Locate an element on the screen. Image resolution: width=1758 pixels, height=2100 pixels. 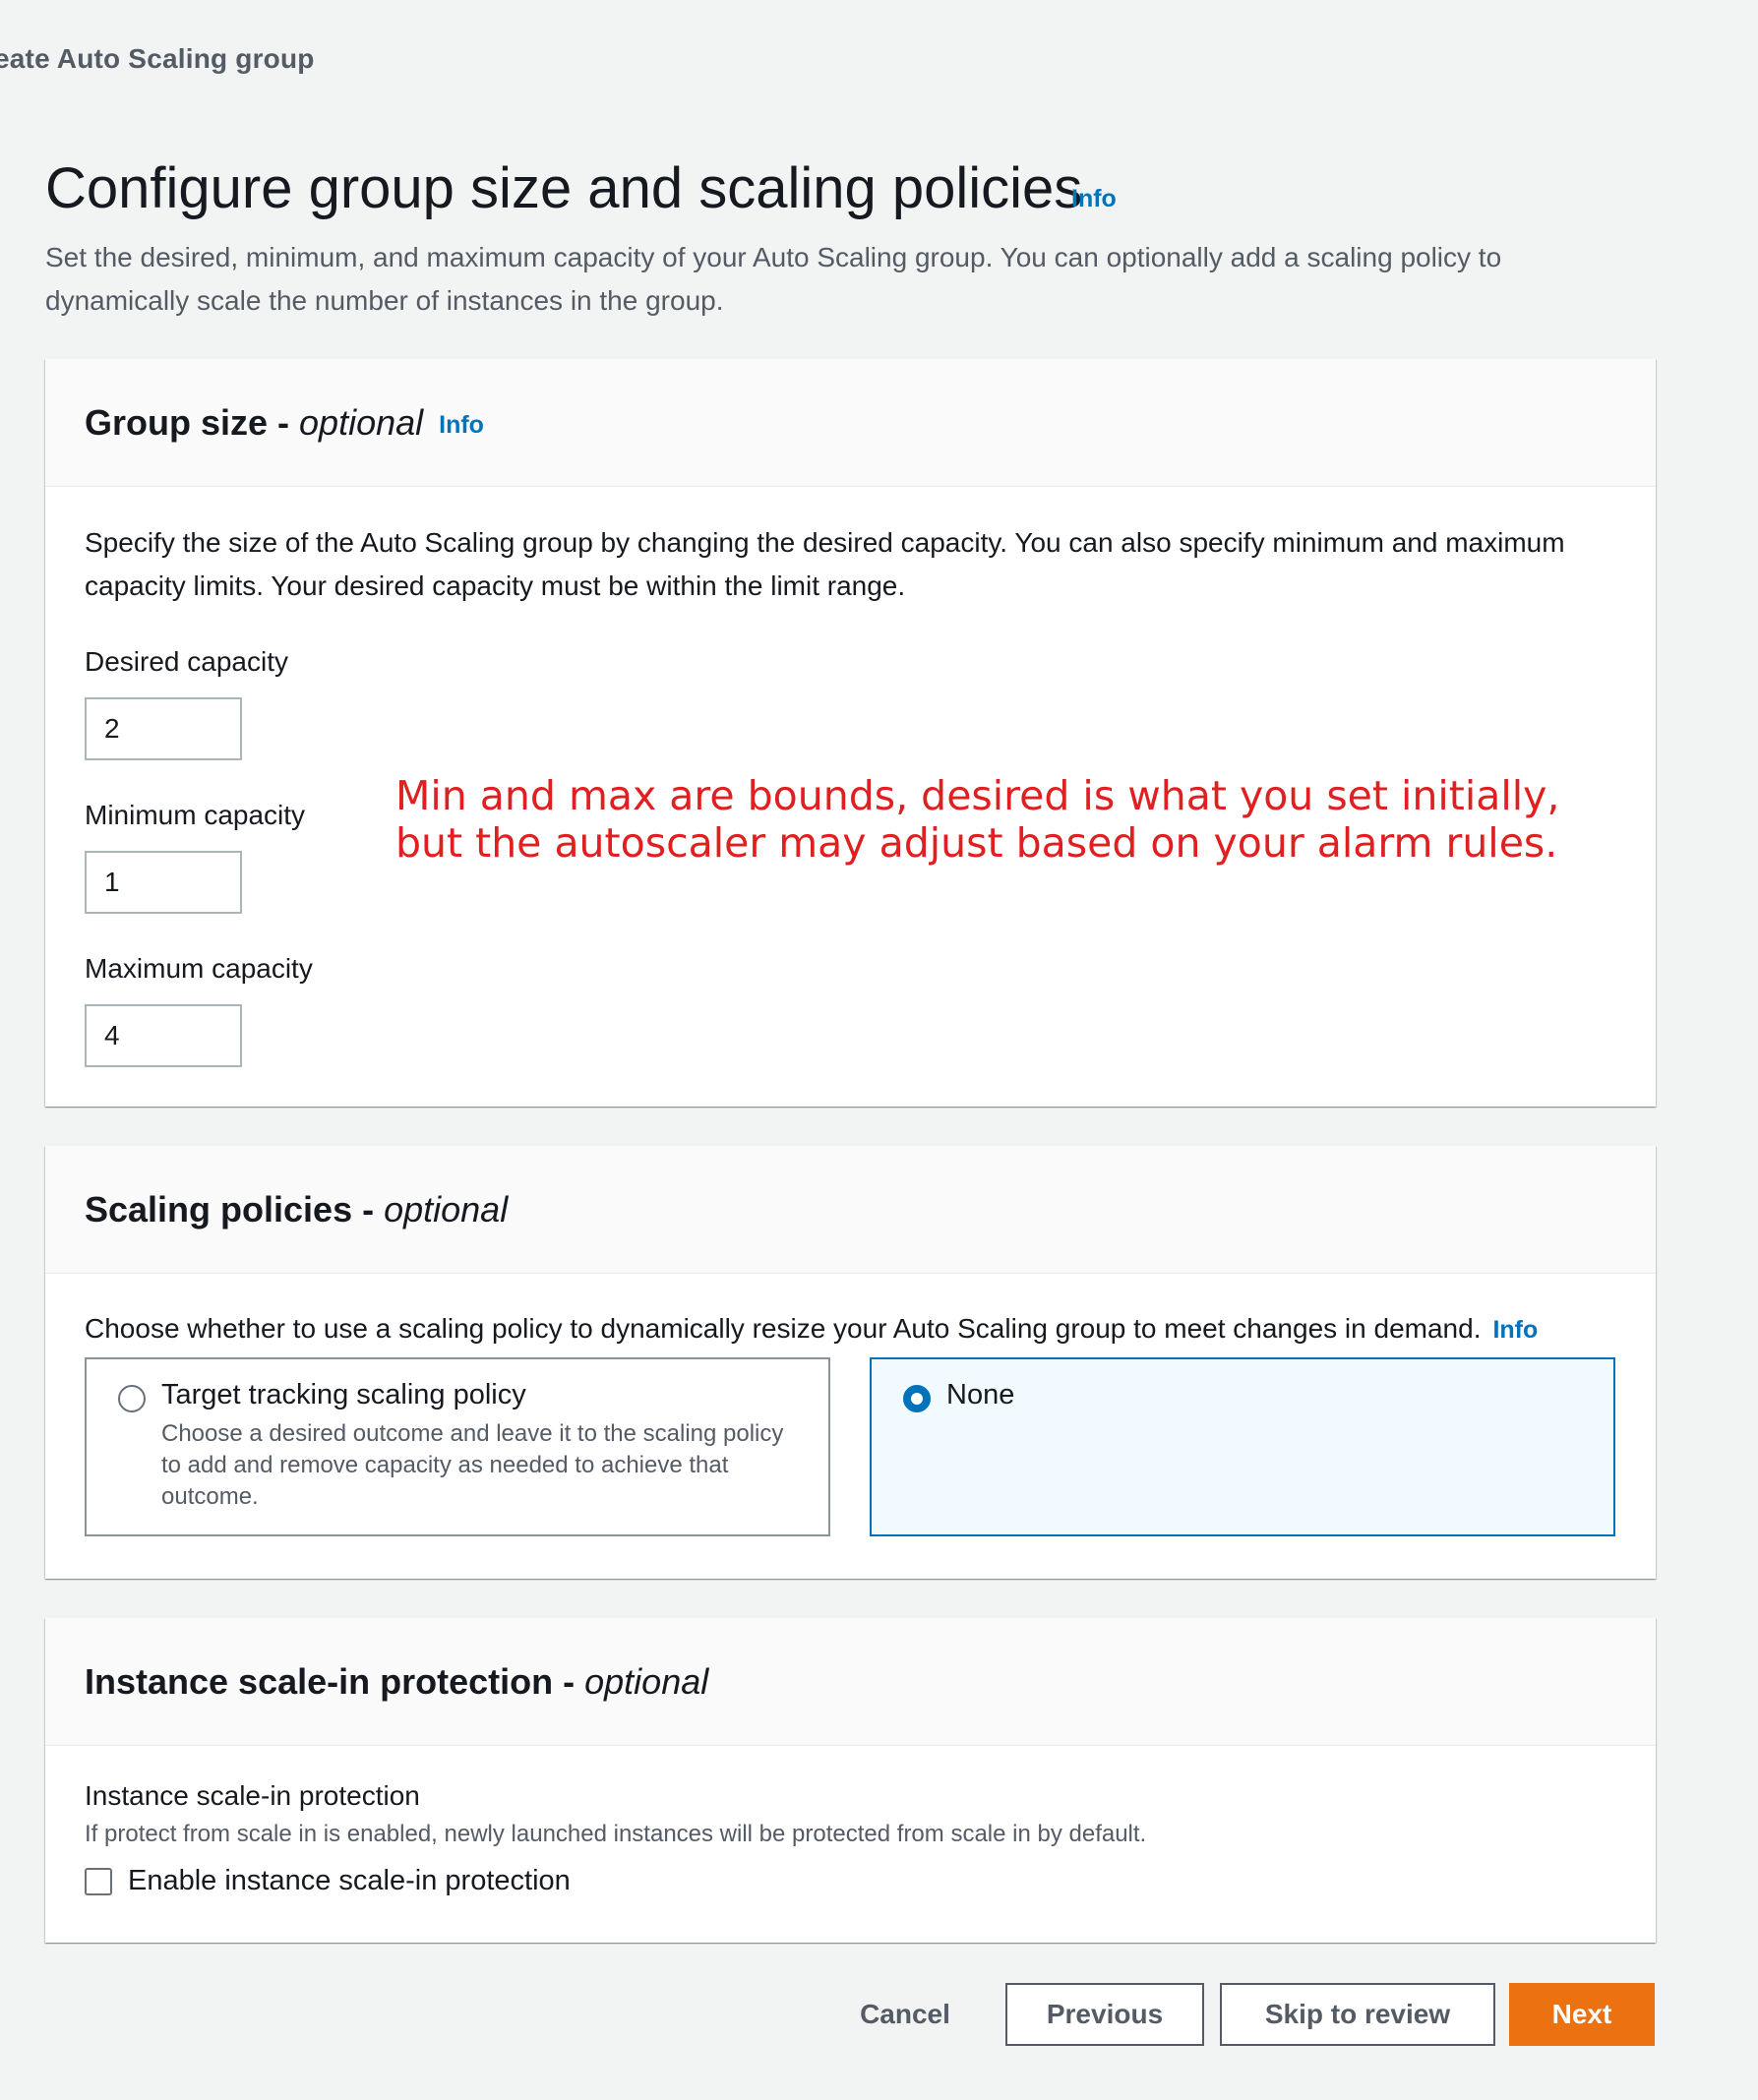
group-size-header: Group size - optional Info is located at coordinates (850, 423).